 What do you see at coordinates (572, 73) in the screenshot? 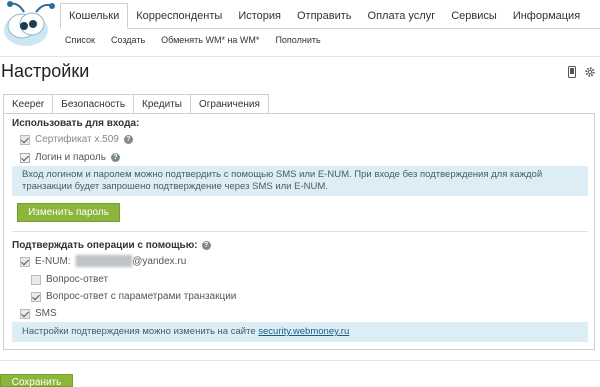
I see `mobile-phone-icon` at bounding box center [572, 73].